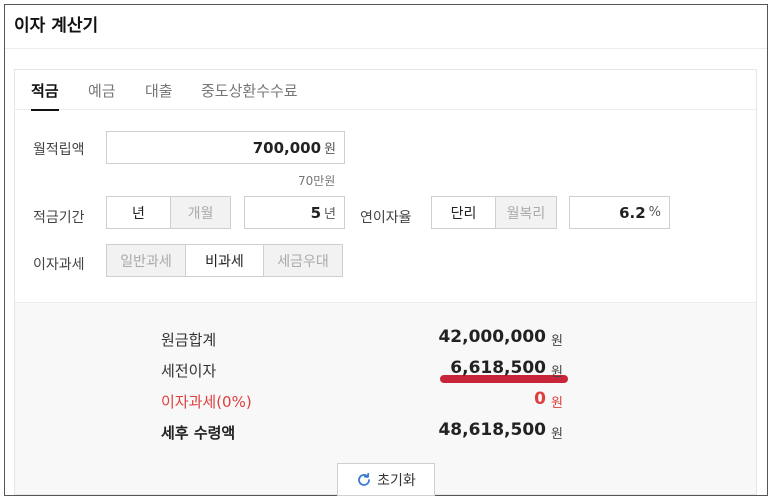 The height and width of the screenshot is (500, 772). Describe the element at coordinates (59, 218) in the screenshot. I see `period-label: 적금기간` at that location.